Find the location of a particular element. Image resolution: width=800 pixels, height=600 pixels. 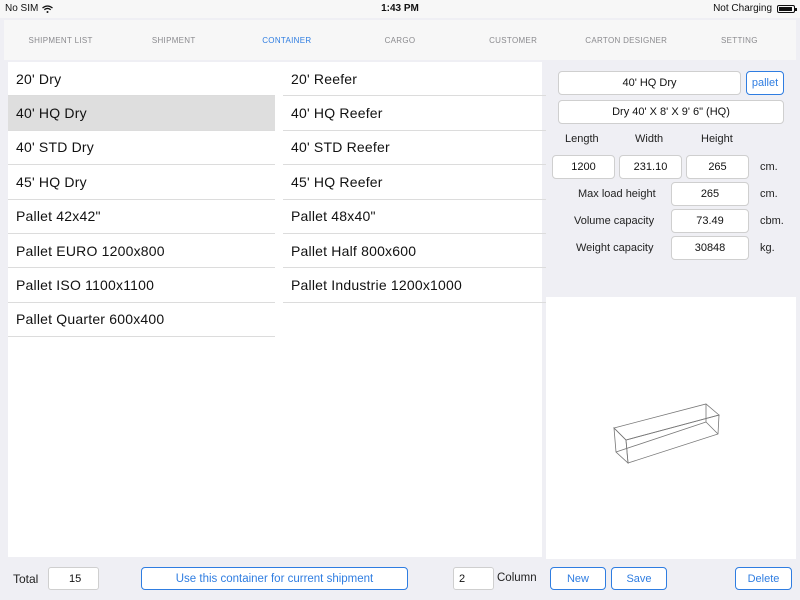

height-field: 265 is located at coordinates (717, 167).